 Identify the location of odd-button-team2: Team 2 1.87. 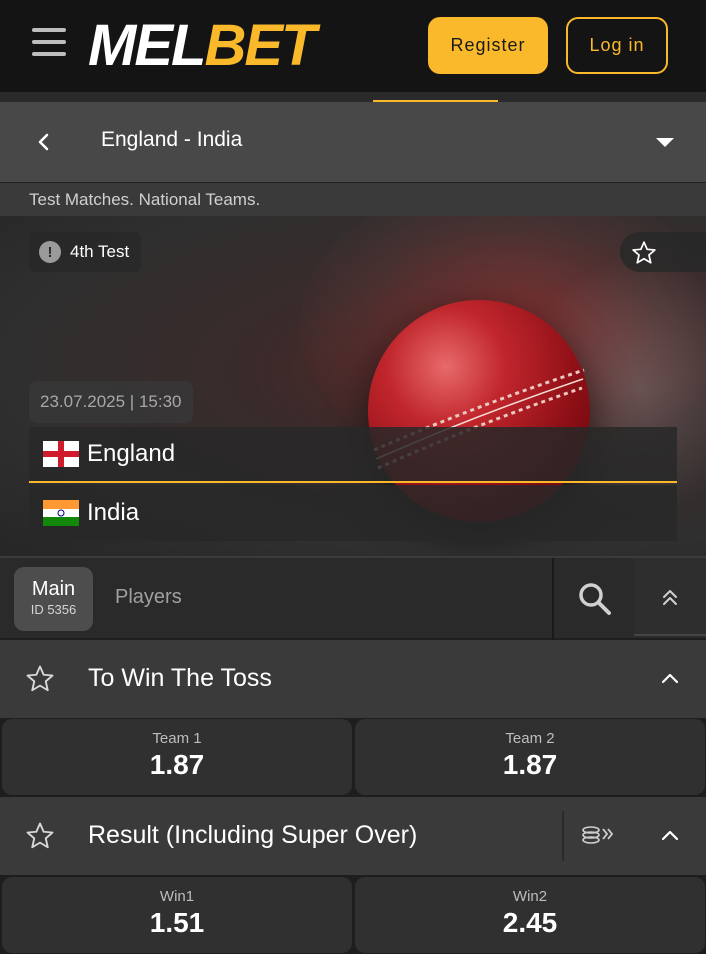
(530, 757).